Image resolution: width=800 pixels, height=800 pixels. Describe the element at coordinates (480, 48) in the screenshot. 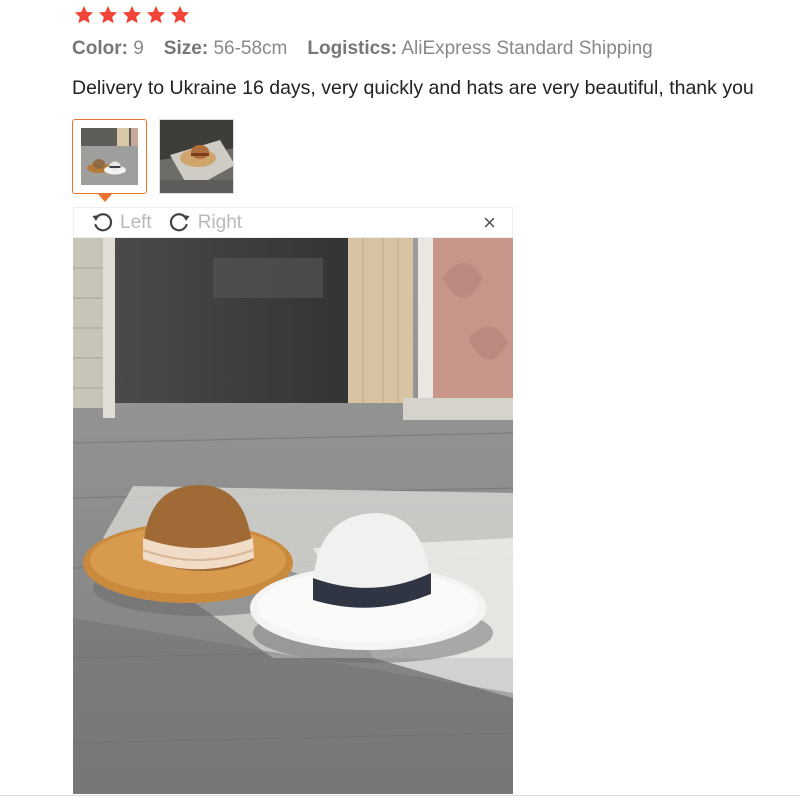

I see `logistics-info: Logistics: AliExpress Standard Shipping` at that location.